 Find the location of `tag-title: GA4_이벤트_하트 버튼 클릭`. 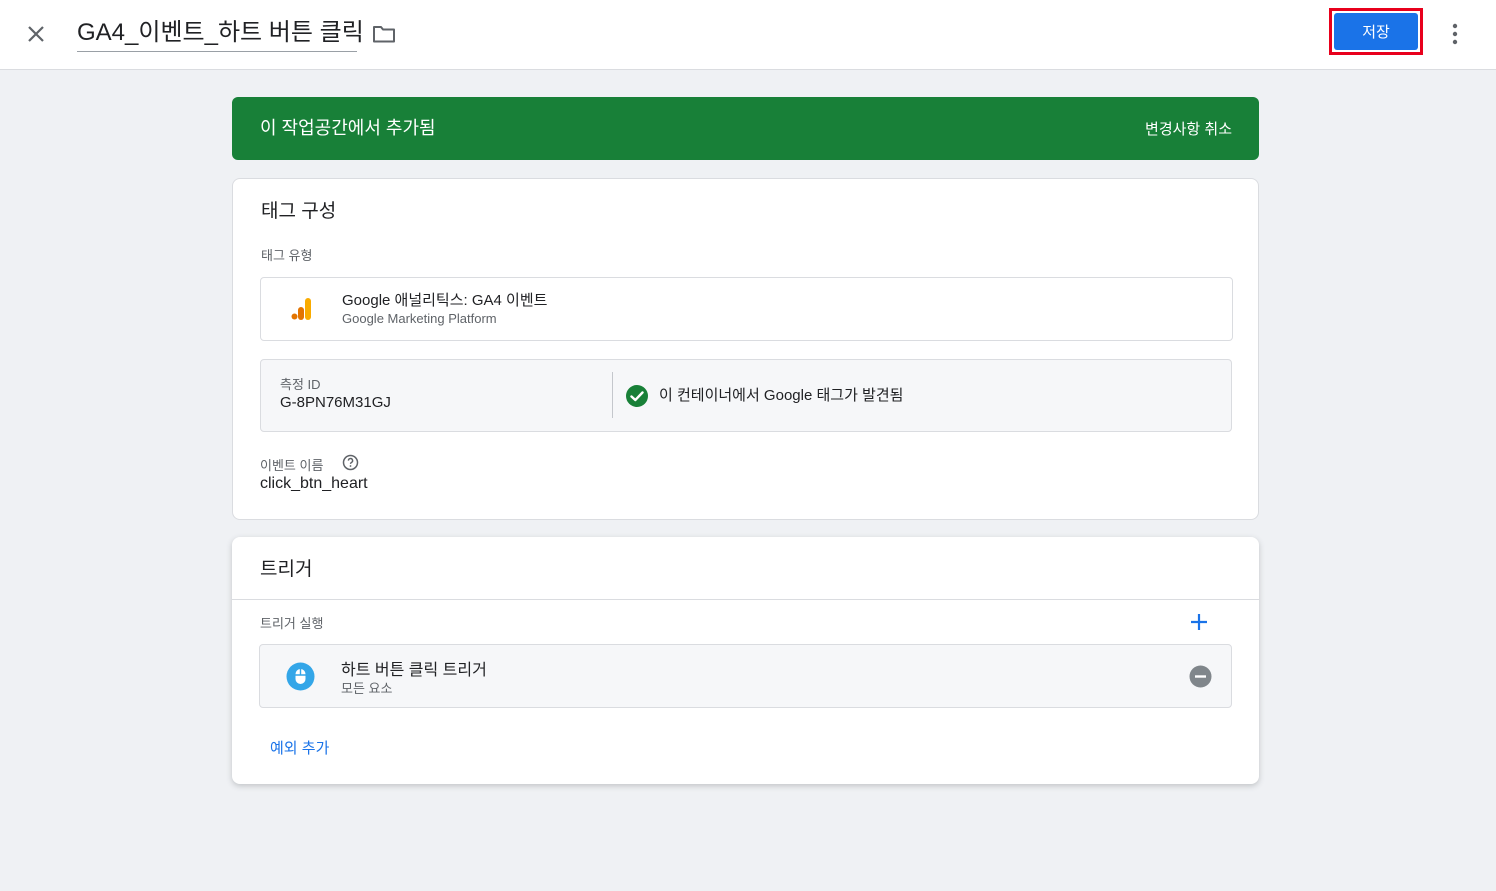

tag-title: GA4_이벤트_하트 버튼 클릭 is located at coordinates (220, 32).